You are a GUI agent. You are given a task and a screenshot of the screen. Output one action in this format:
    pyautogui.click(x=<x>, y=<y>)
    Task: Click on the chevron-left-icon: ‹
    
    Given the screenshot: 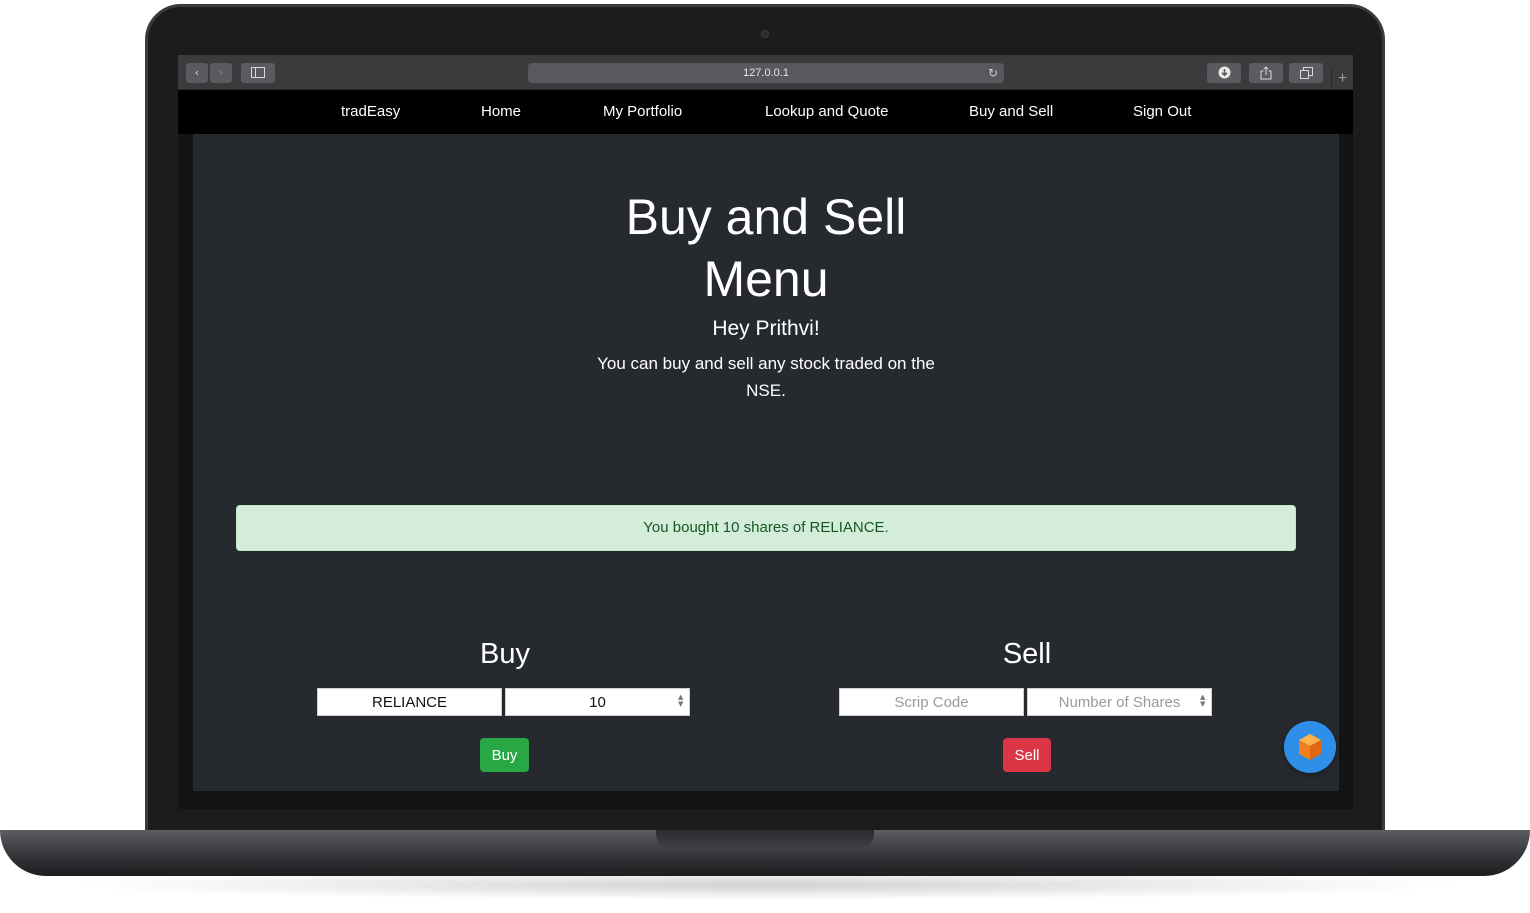 What is the action you would take?
    pyautogui.click(x=197, y=72)
    